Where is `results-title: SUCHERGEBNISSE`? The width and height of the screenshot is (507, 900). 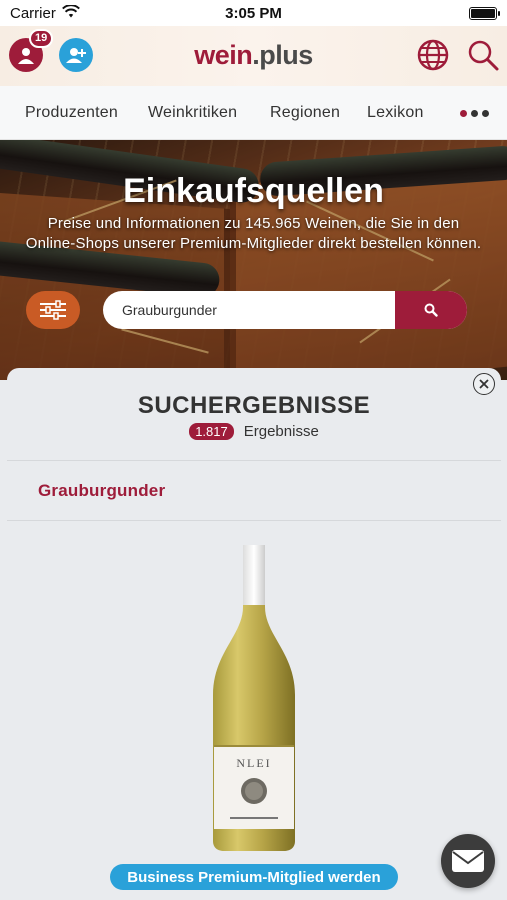 results-title: SUCHERGEBNISSE is located at coordinates (254, 405).